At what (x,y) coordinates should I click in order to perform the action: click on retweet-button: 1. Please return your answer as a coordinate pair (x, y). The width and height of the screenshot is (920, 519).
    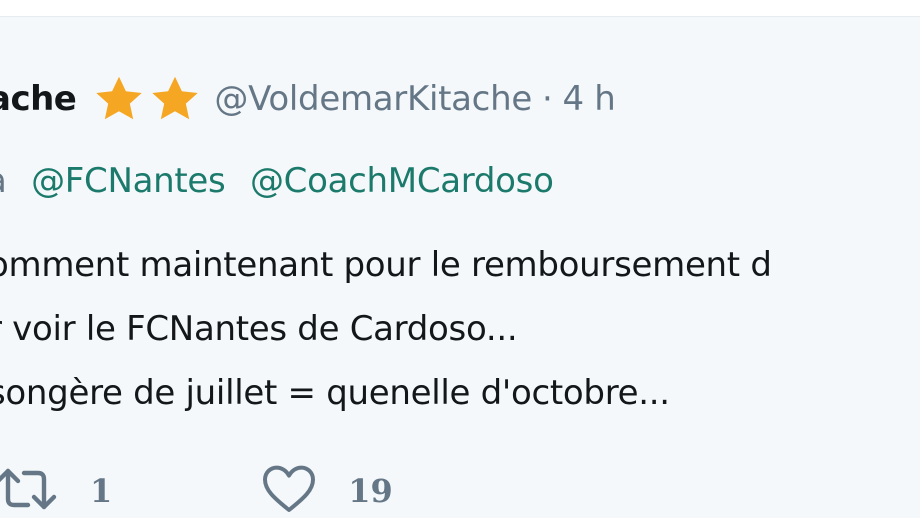
    Looking at the image, I should click on (56, 491).